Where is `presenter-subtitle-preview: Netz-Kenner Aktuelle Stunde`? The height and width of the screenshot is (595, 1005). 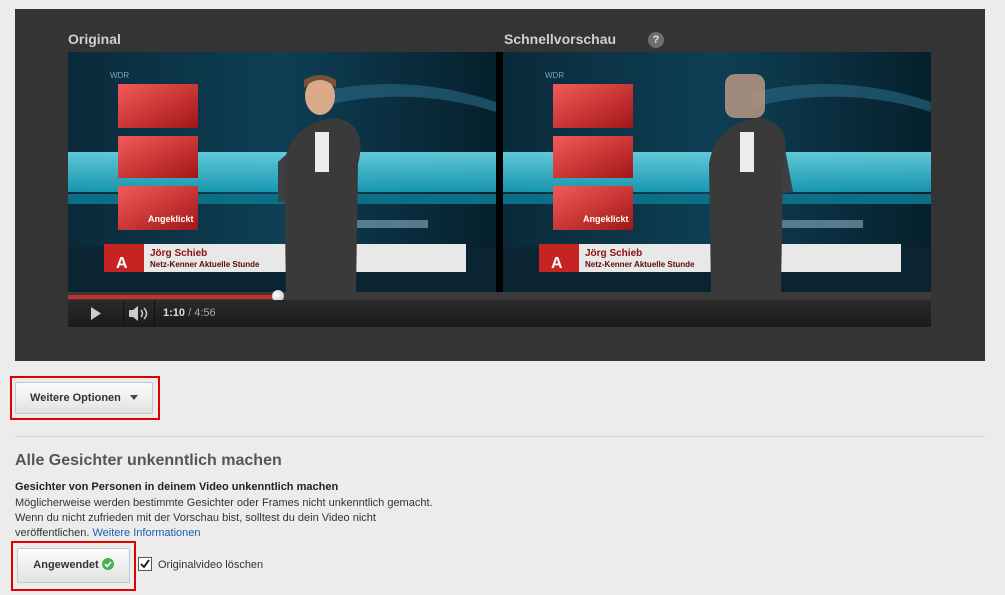 presenter-subtitle-preview: Netz-Kenner Aktuelle Stunde is located at coordinates (640, 264).